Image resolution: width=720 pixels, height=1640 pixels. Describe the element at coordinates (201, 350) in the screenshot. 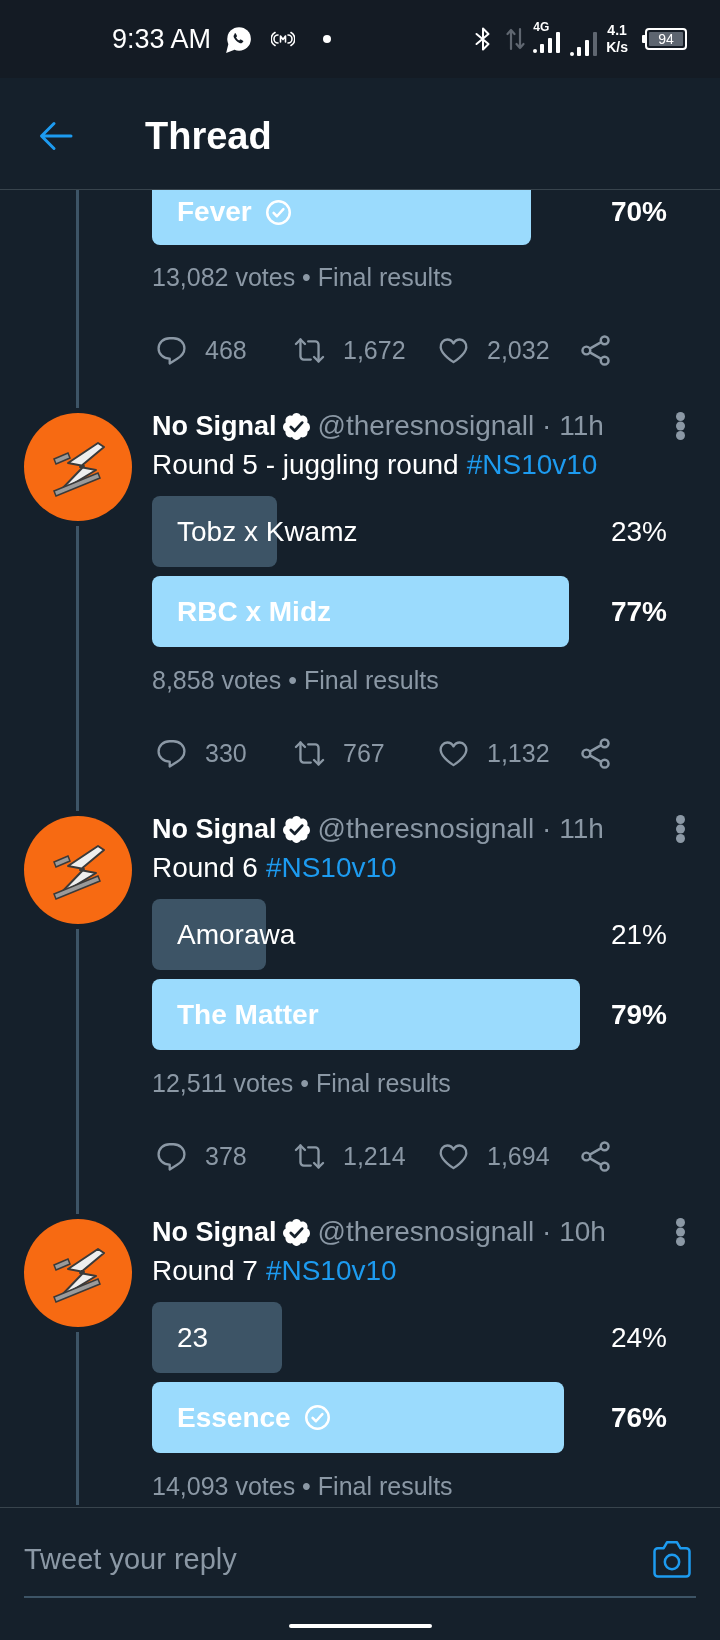

I see `reply-button: 468` at that location.